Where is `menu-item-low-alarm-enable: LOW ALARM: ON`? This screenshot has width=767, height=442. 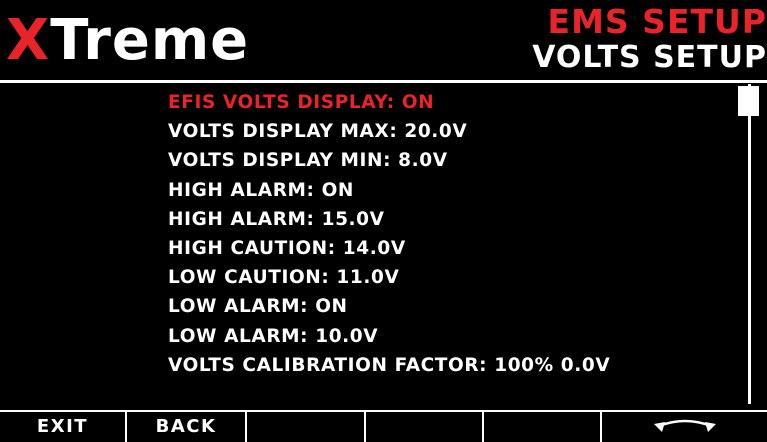
menu-item-low-alarm-enable: LOW ALARM: ON is located at coordinates (448, 306).